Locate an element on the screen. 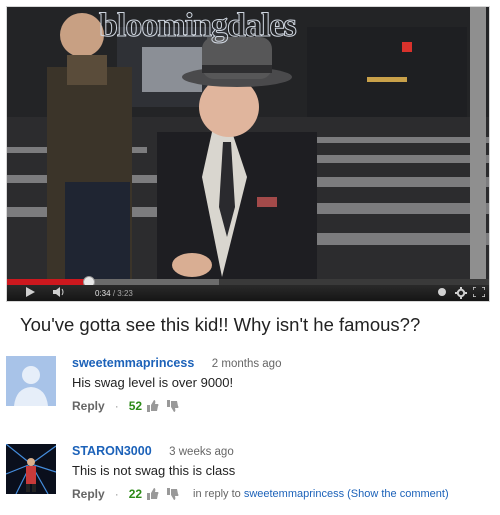 The height and width of the screenshot is (515, 500). in-reply-to-author-link: sweetemmaprincess is located at coordinates (294, 494).